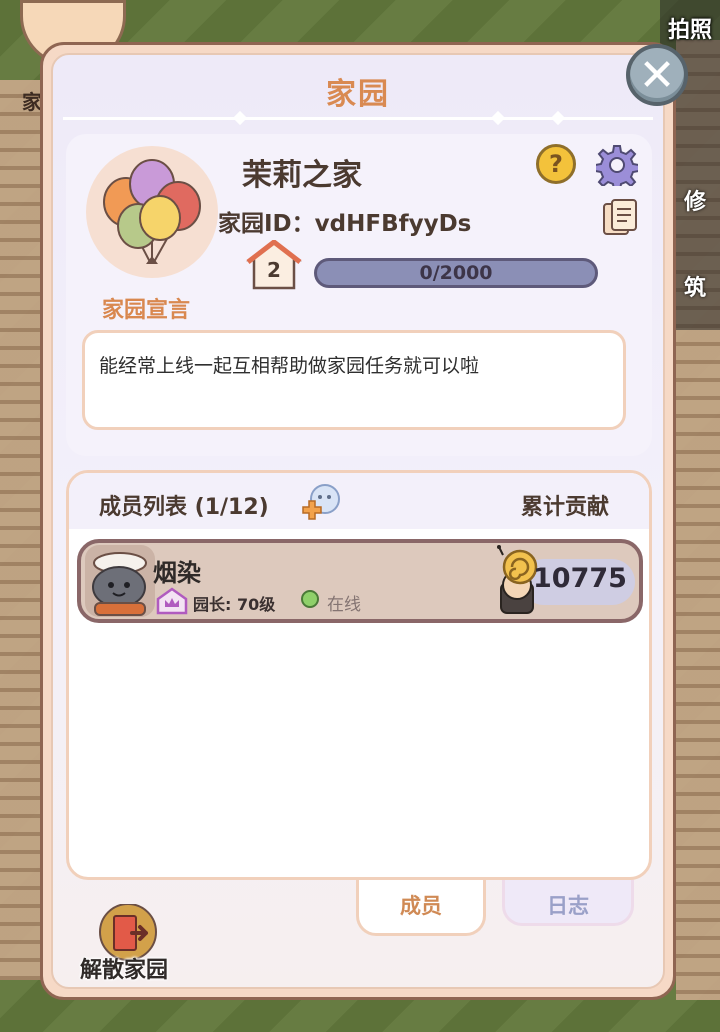 The image size is (720, 1032). Describe the element at coordinates (345, 224) in the screenshot. I see `home-id: 家园ID：vdHFBfyyDs` at that location.